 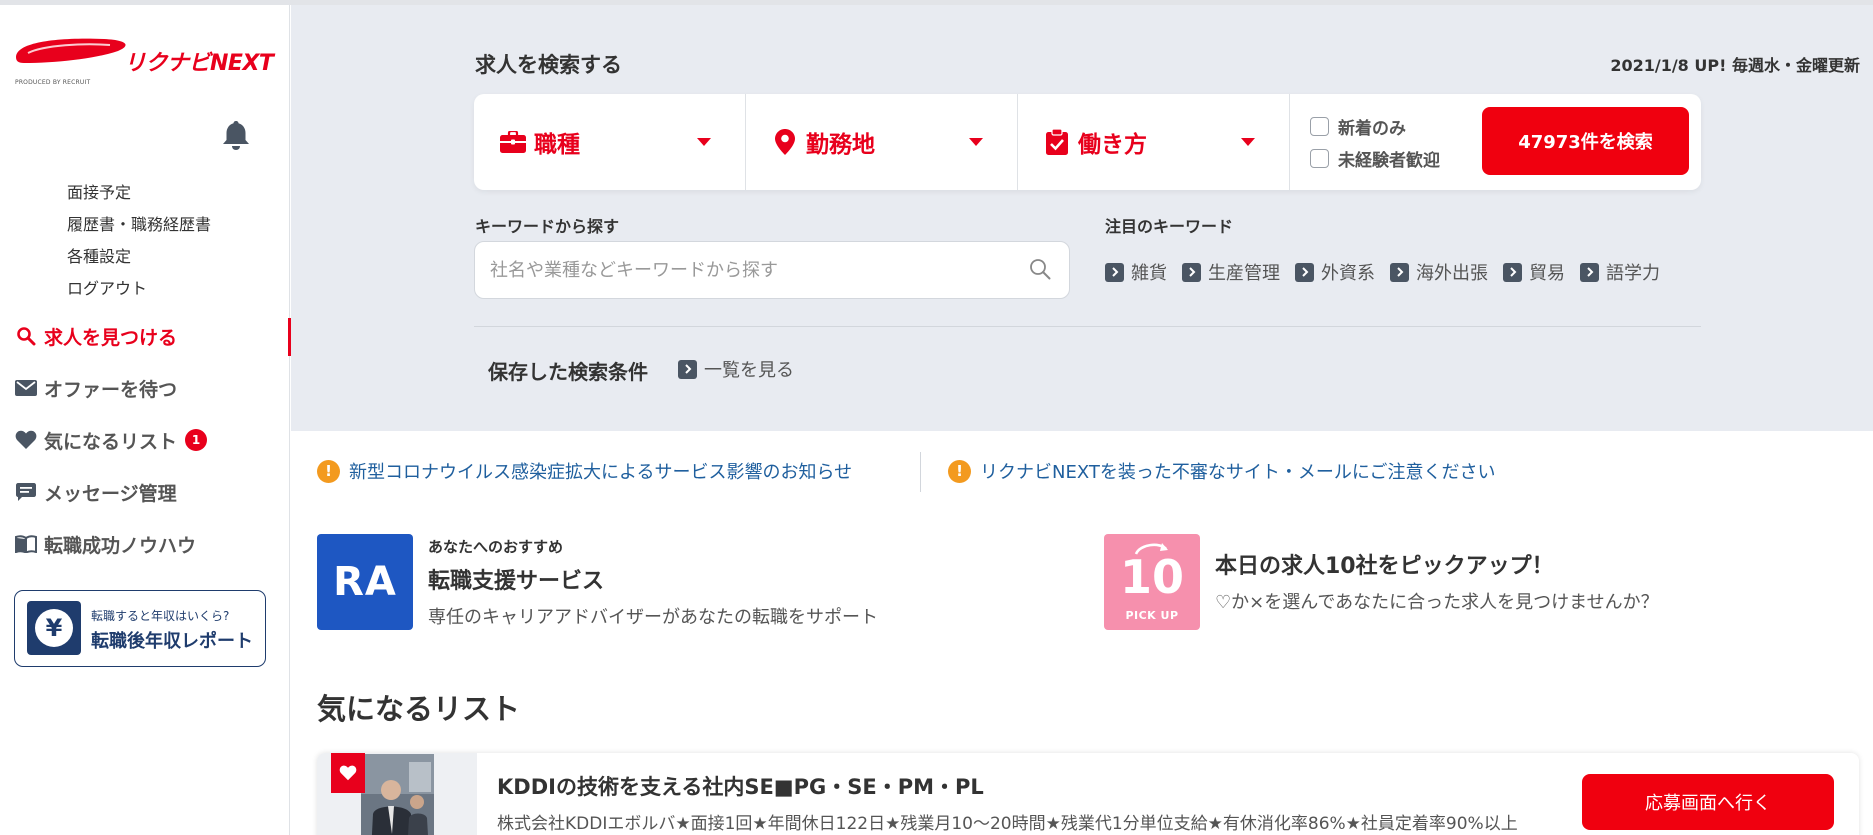 I want to click on nav-item-know-how: 転職成功ノウハウ, so click(x=145, y=544).